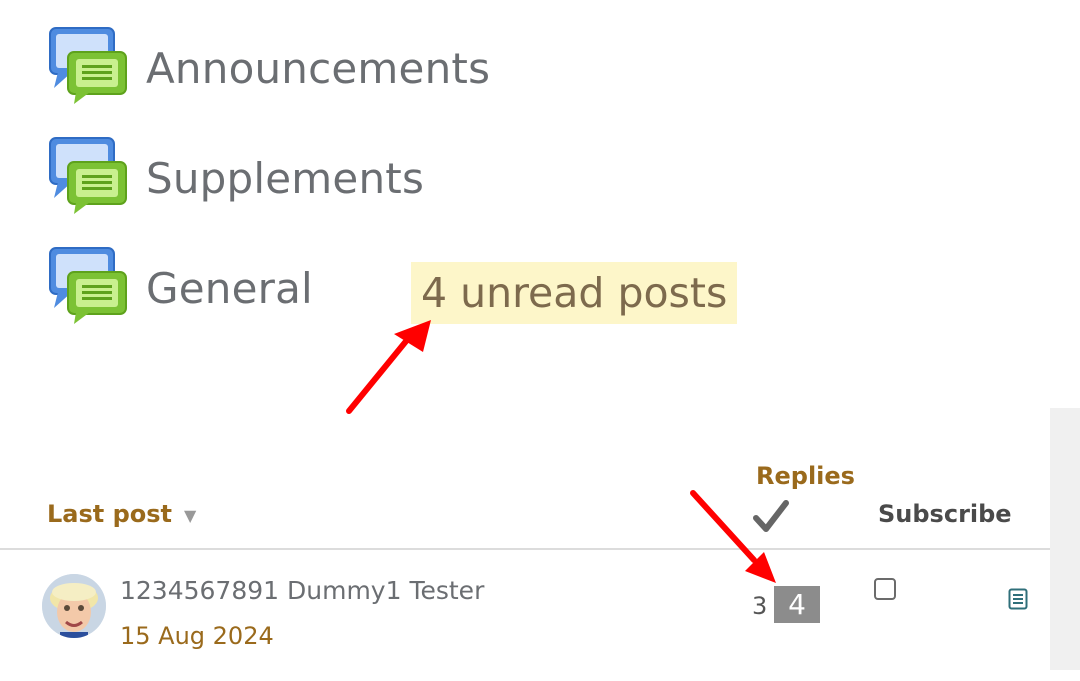 Image resolution: width=1080 pixels, height=681 pixels. I want to click on last-post-header-label: Last post, so click(110, 514).